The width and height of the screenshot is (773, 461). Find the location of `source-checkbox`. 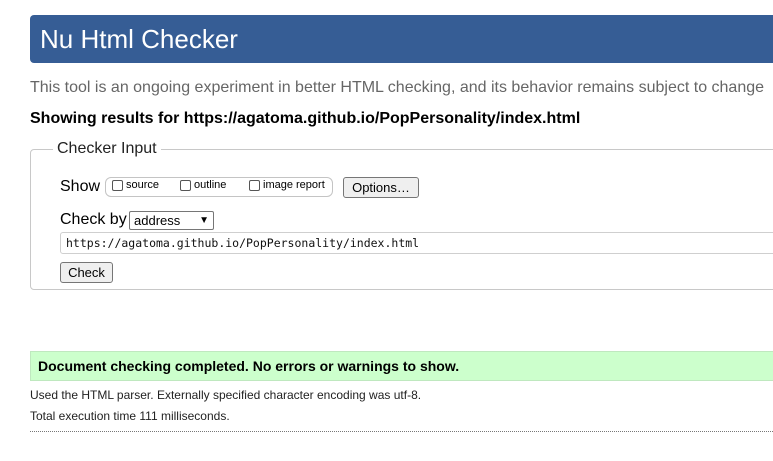

source-checkbox is located at coordinates (117, 185).